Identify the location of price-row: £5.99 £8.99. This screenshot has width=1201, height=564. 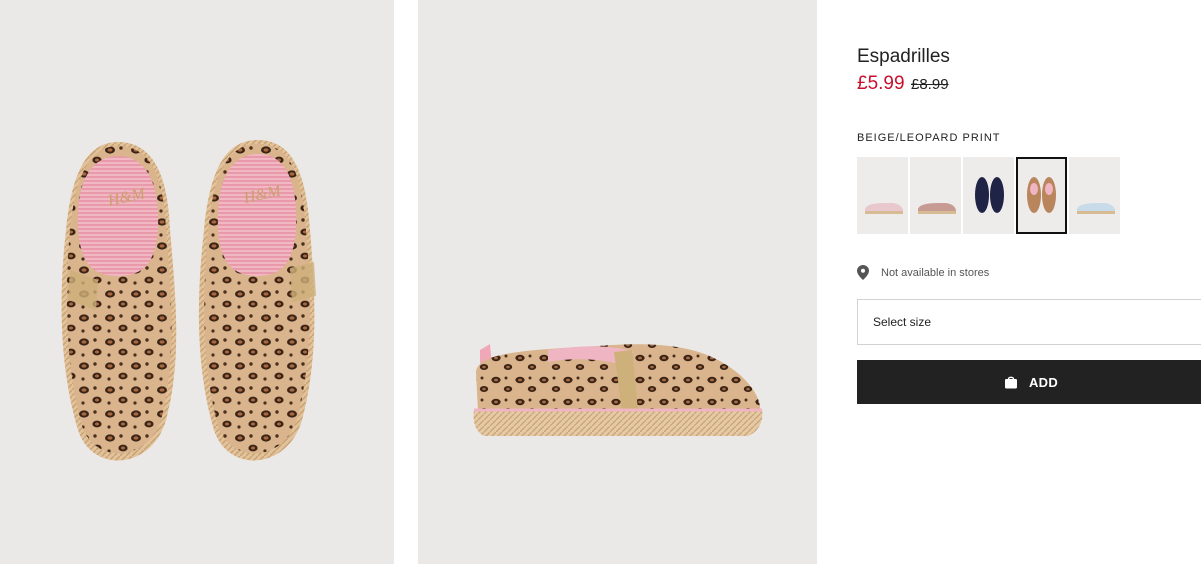
(903, 84).